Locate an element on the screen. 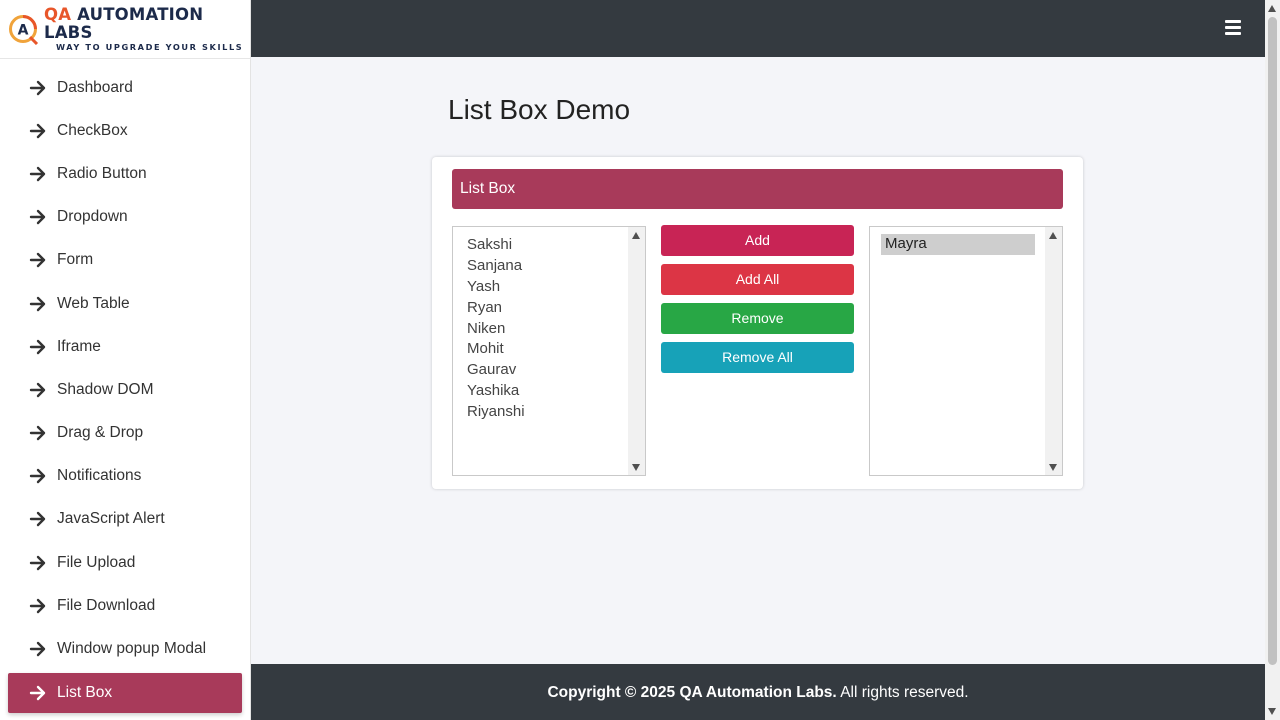 This screenshot has height=720, width=1280. sidebar-item-shadow-dom: Shadow DOM is located at coordinates (125, 389).